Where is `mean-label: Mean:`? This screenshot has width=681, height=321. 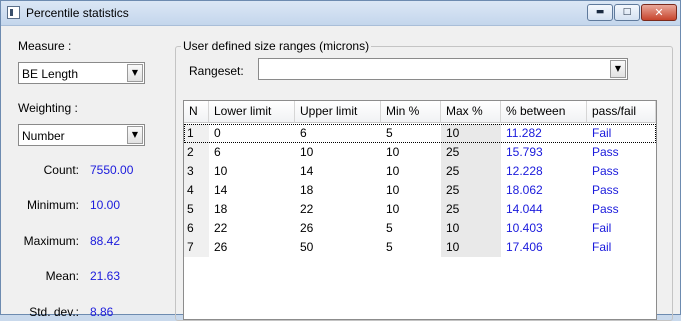 mean-label: Mean: is located at coordinates (62, 276).